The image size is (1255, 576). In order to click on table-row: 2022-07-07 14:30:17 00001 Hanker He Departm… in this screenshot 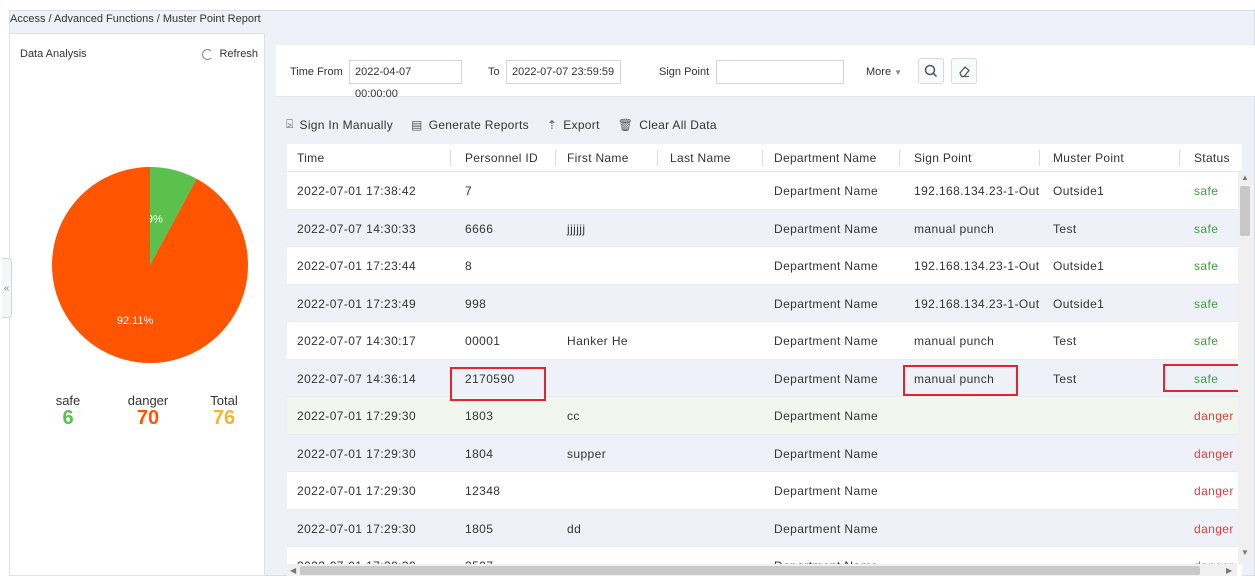, I will do `click(764, 341)`.